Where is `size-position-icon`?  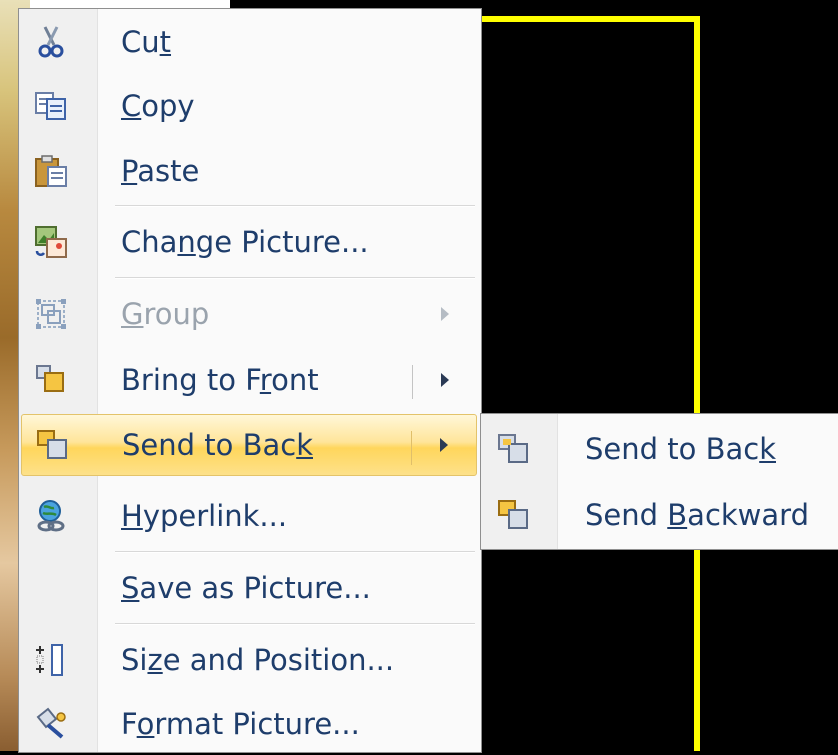 size-position-icon is located at coordinates (51, 660).